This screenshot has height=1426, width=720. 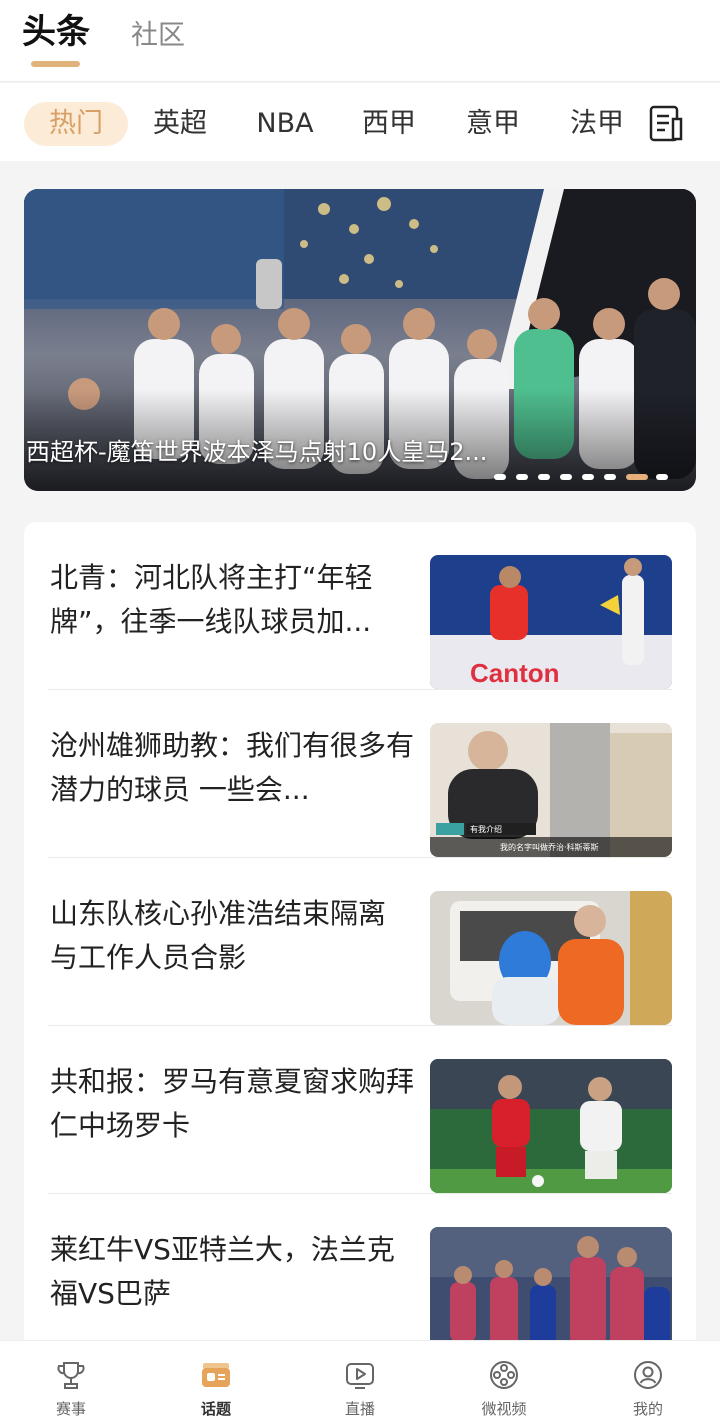 I want to click on list-edit-icon, so click(x=666, y=124).